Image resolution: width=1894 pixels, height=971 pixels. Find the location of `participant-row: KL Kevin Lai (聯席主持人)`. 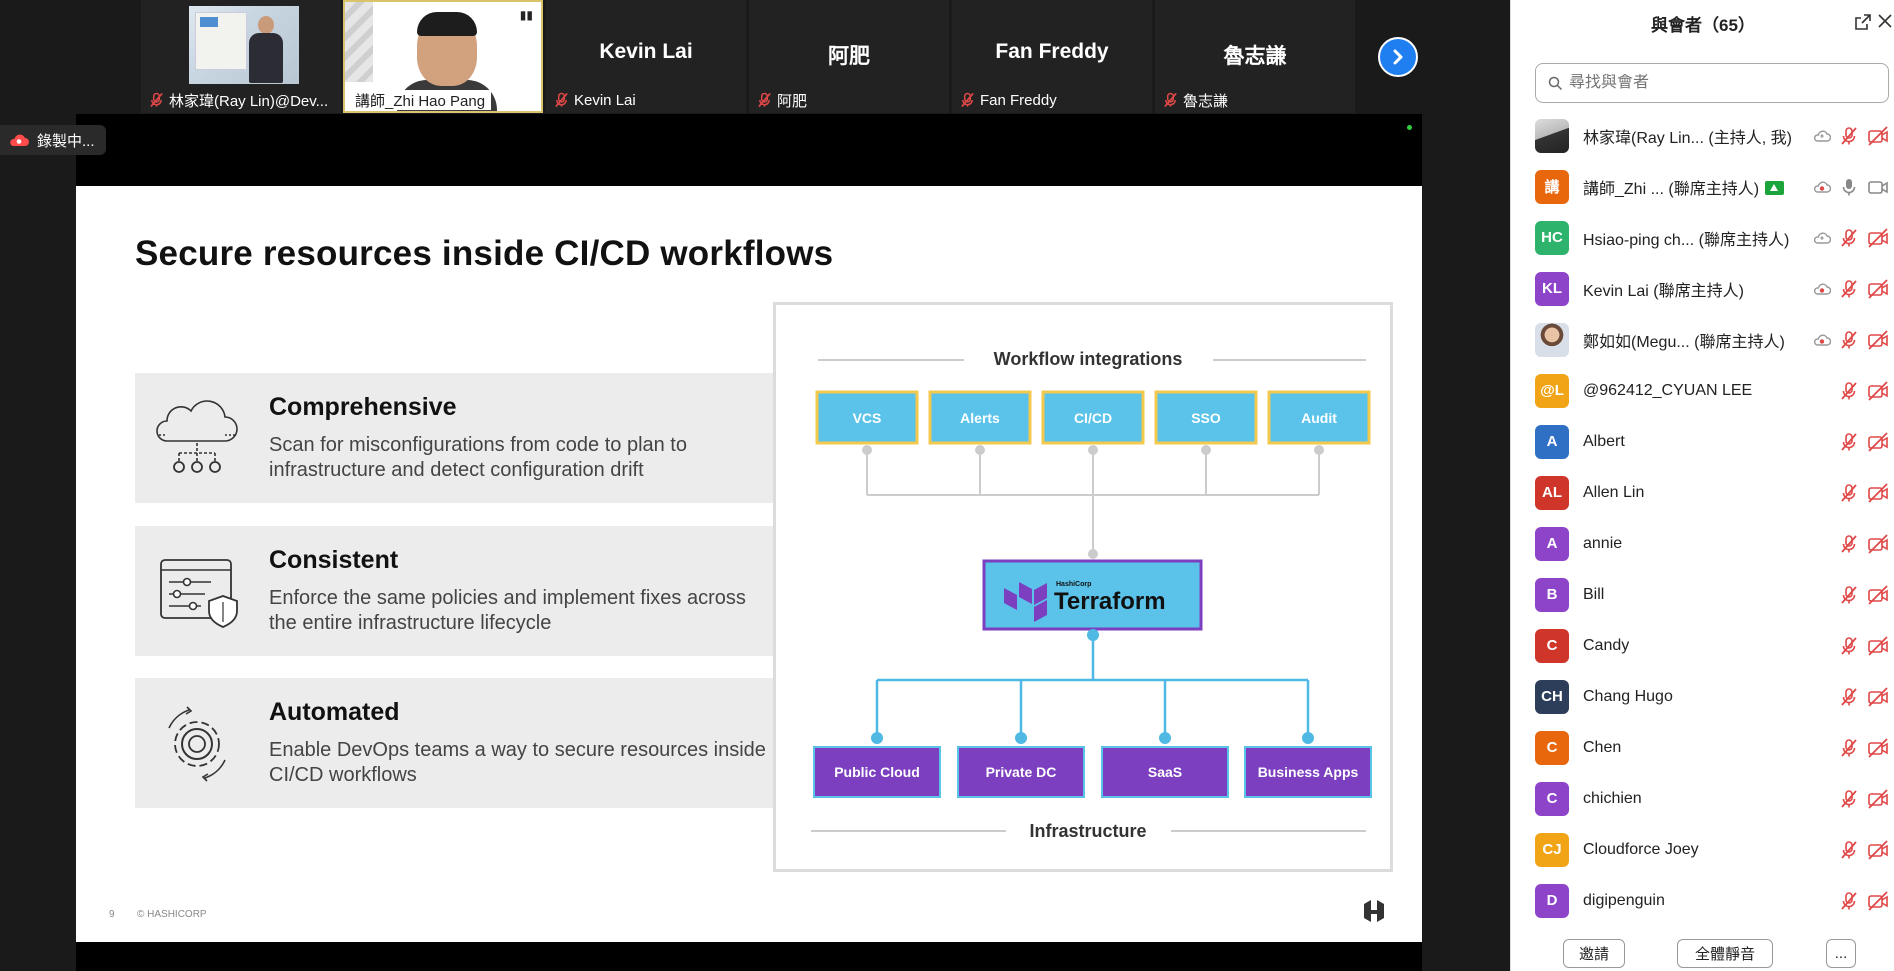

participant-row: KL Kevin Lai (聯席主持人) is located at coordinates (1702, 288).